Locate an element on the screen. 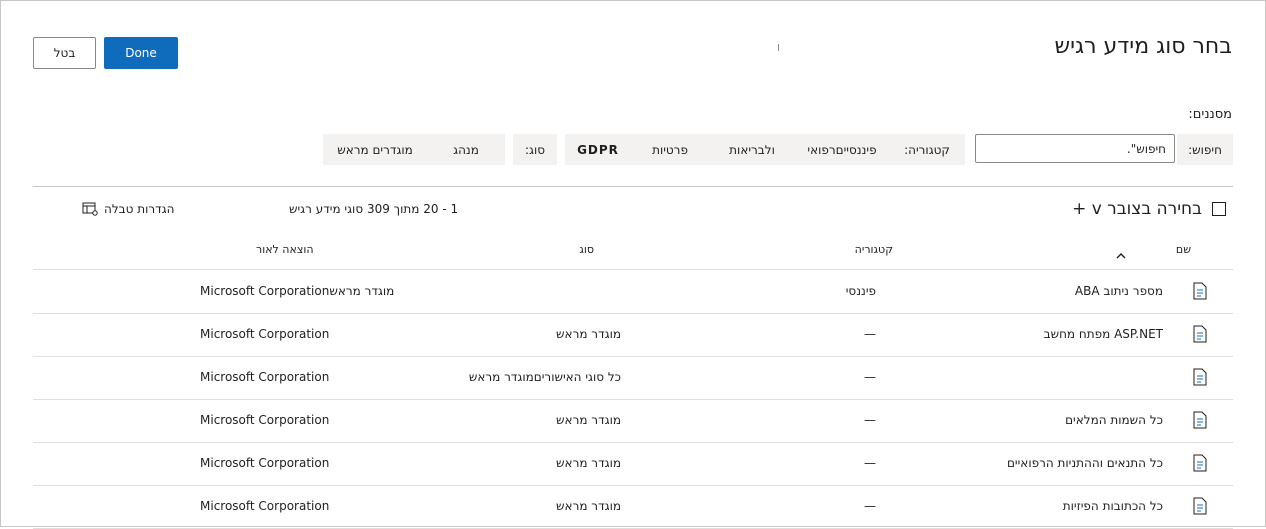 The height and width of the screenshot is (529, 1266). filter-segment: קטגוריה: is located at coordinates (927, 149).